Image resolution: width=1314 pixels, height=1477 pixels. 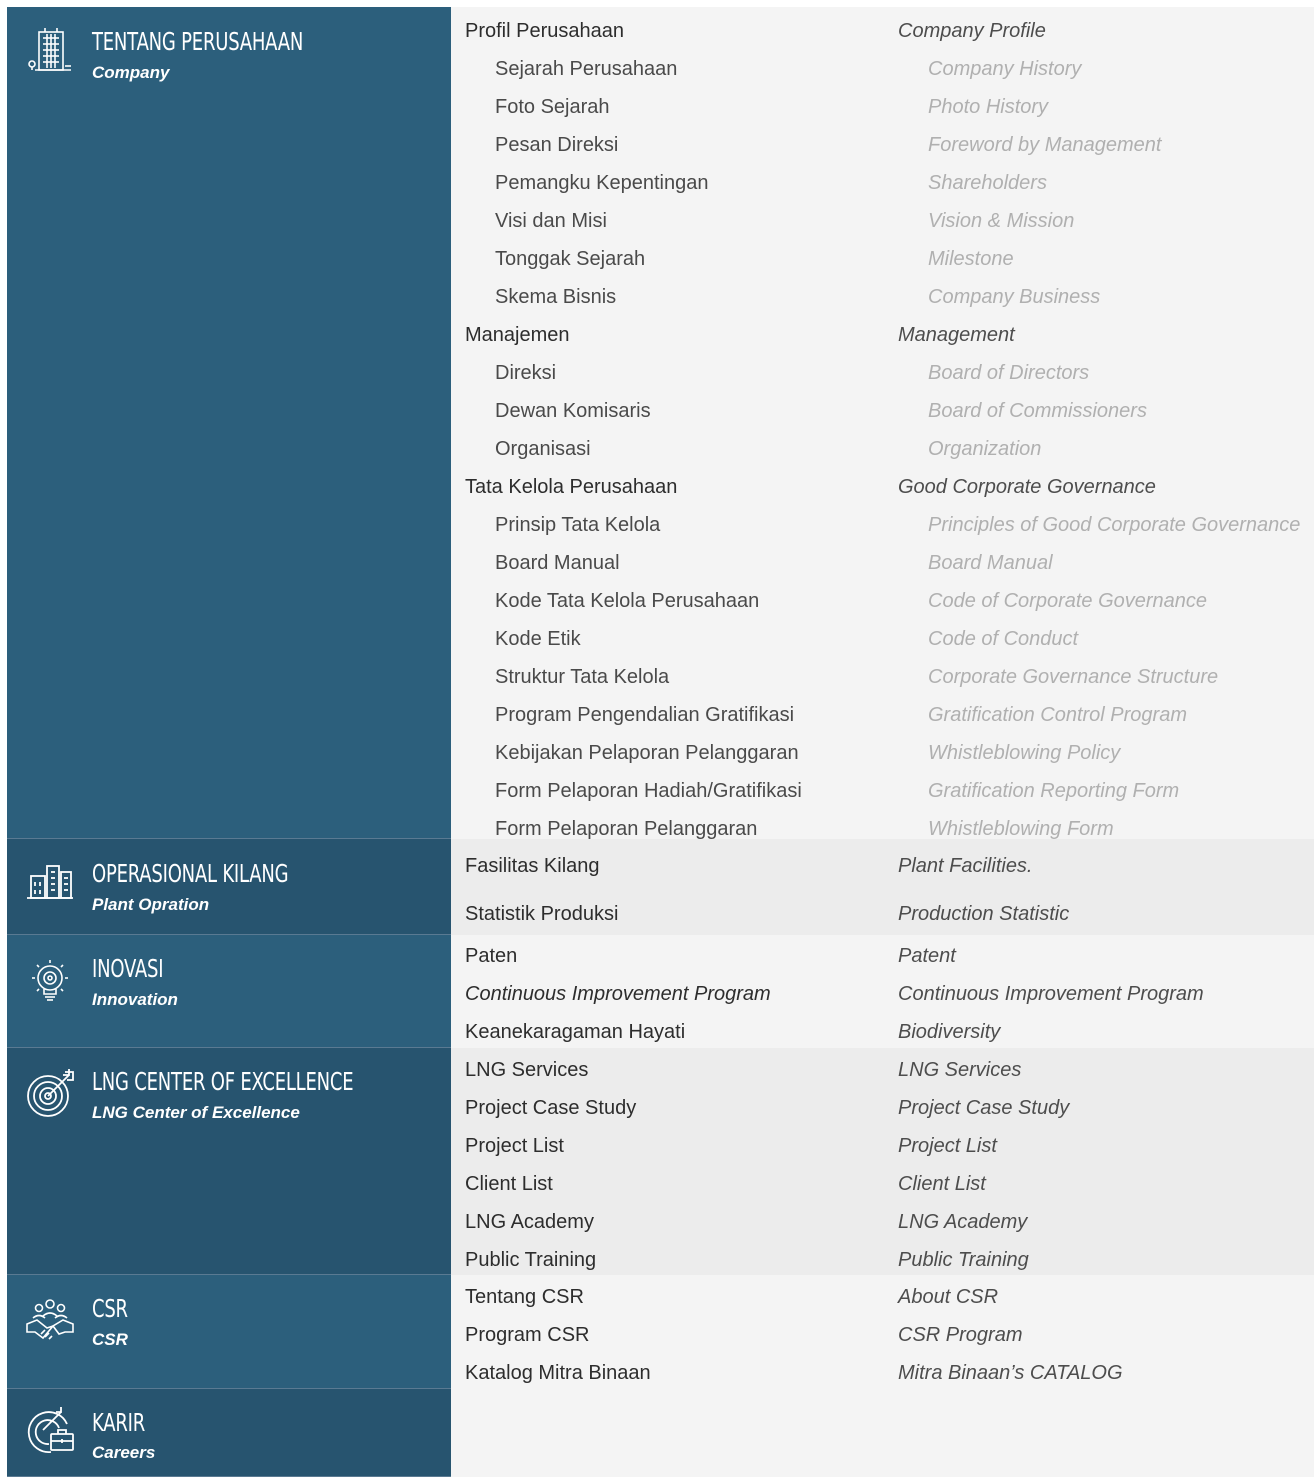 What do you see at coordinates (882, 221) in the screenshot?
I see `sitemap-link-row: Visi dan Misi Vision & Mission` at bounding box center [882, 221].